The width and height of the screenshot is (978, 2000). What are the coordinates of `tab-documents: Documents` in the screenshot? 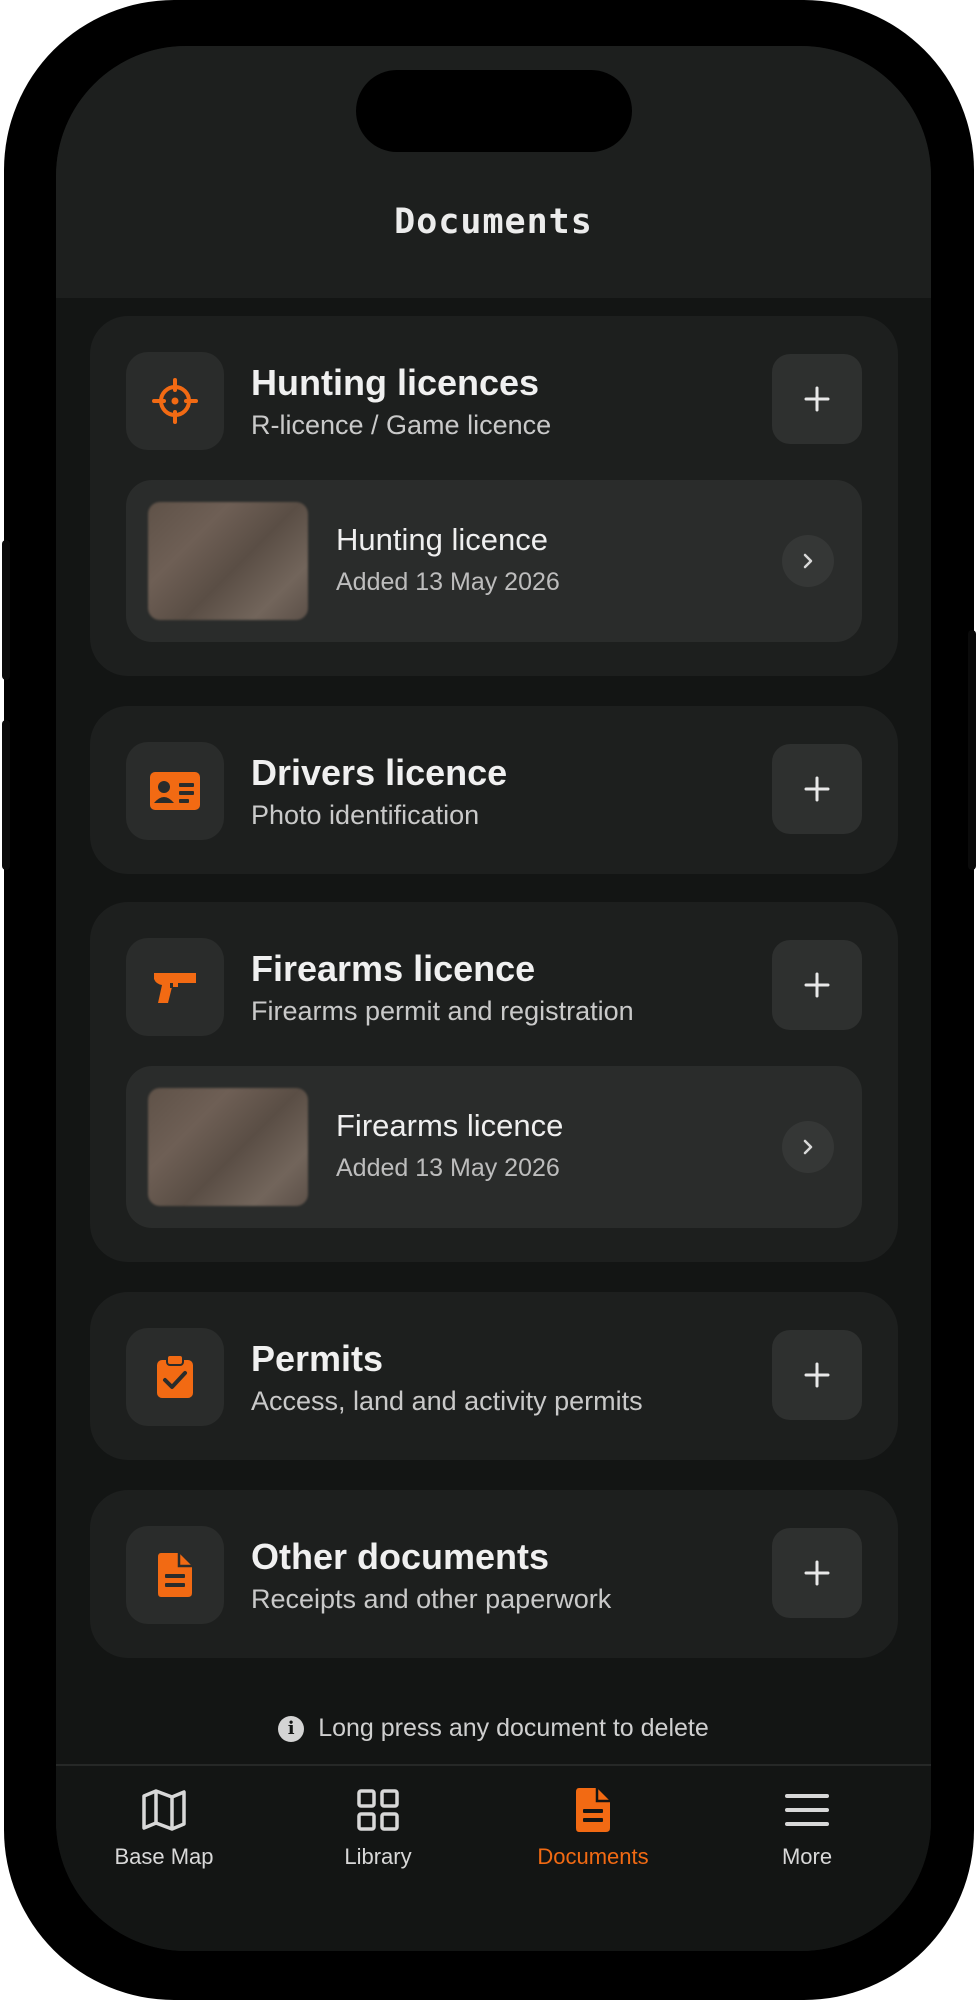 It's located at (593, 1834).